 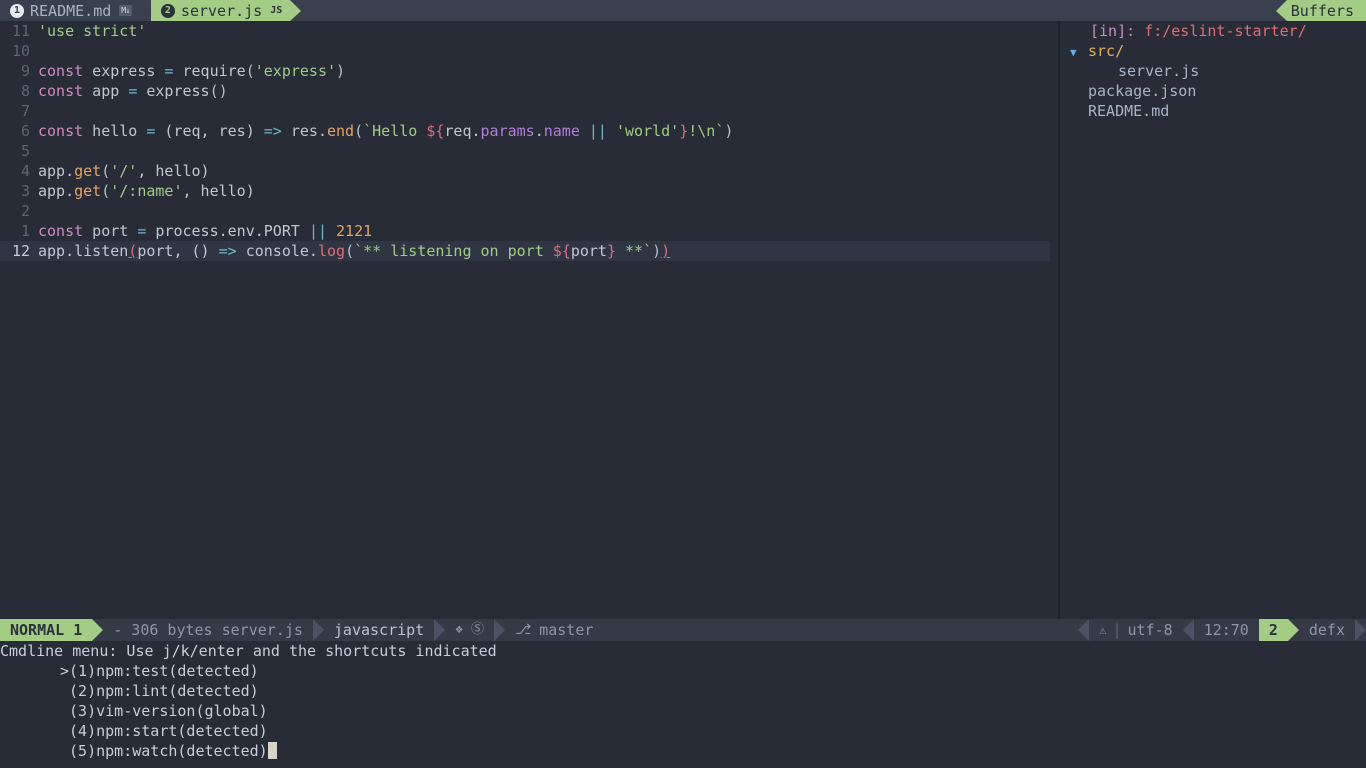 I want to click on code-token: ${, so click(x=561, y=251).